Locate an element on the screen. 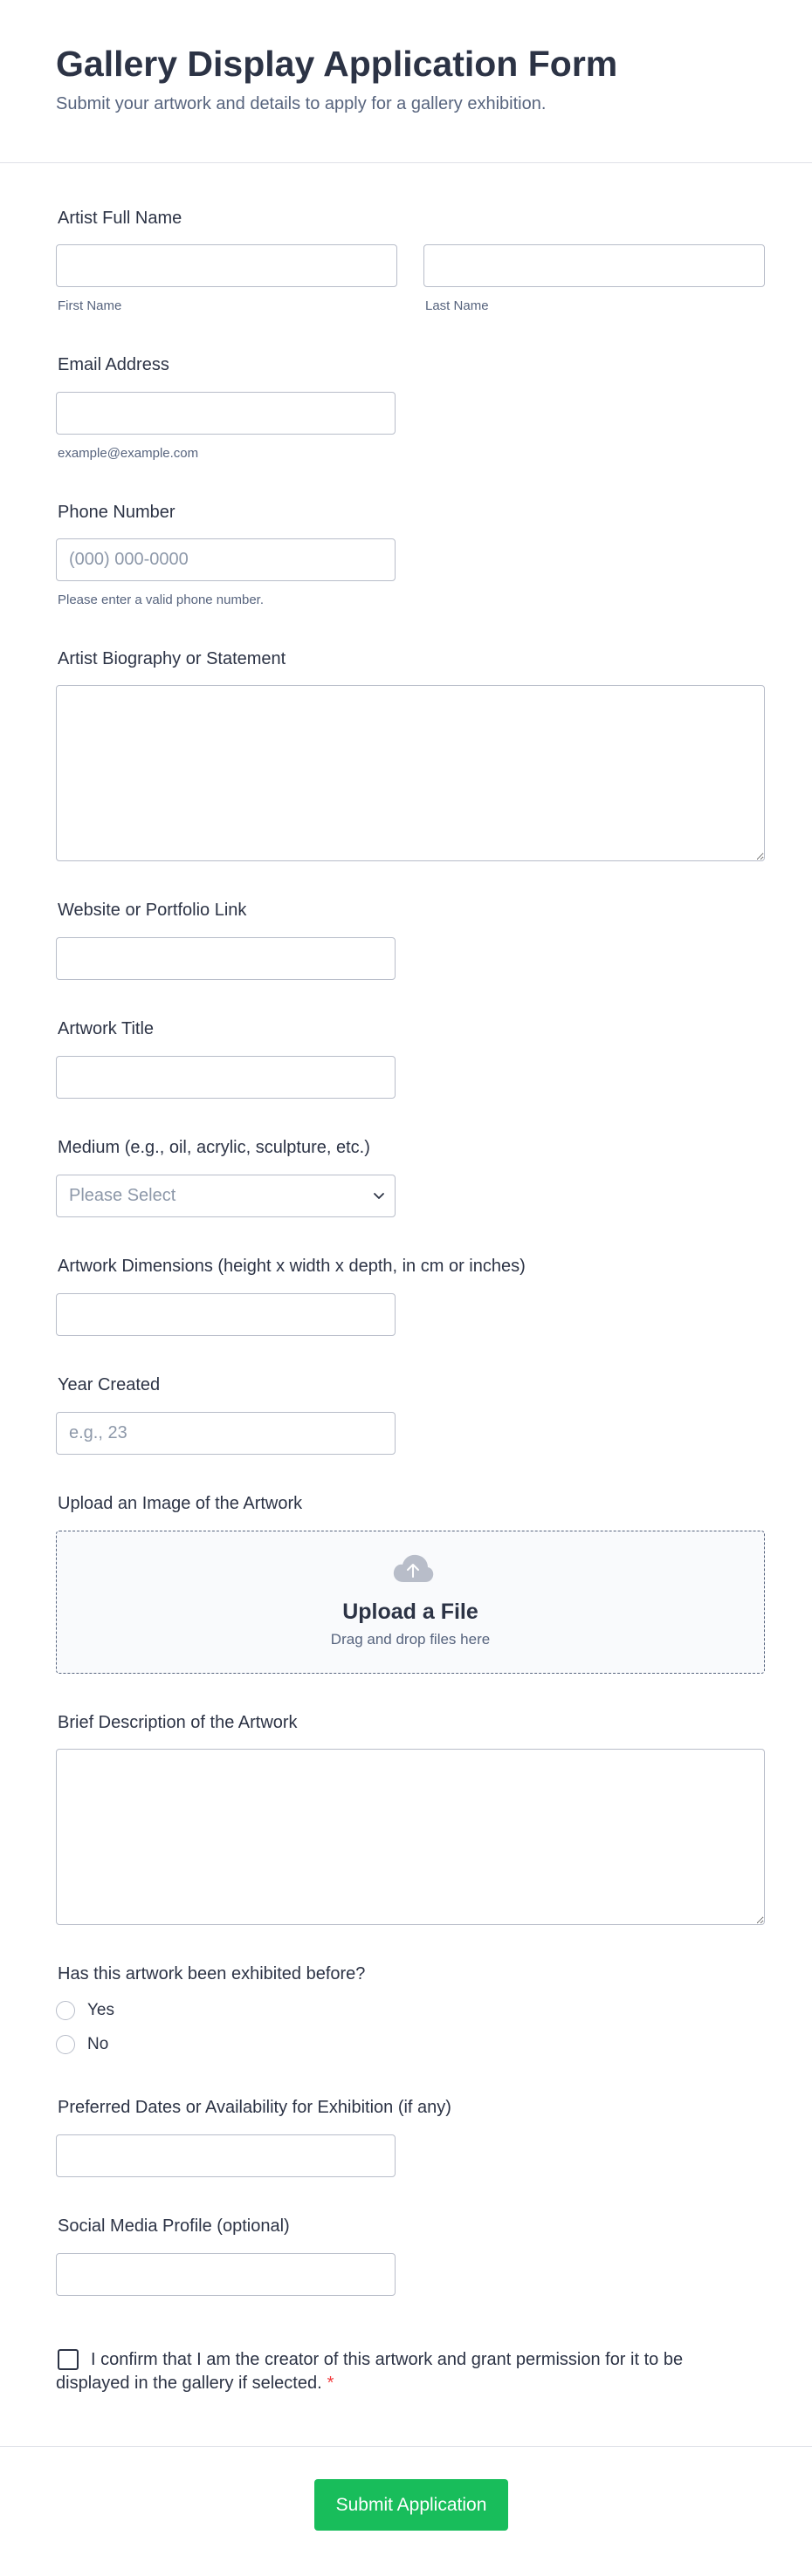 This screenshot has height=2576, width=812. description-textarea is located at coordinates (410, 1837).